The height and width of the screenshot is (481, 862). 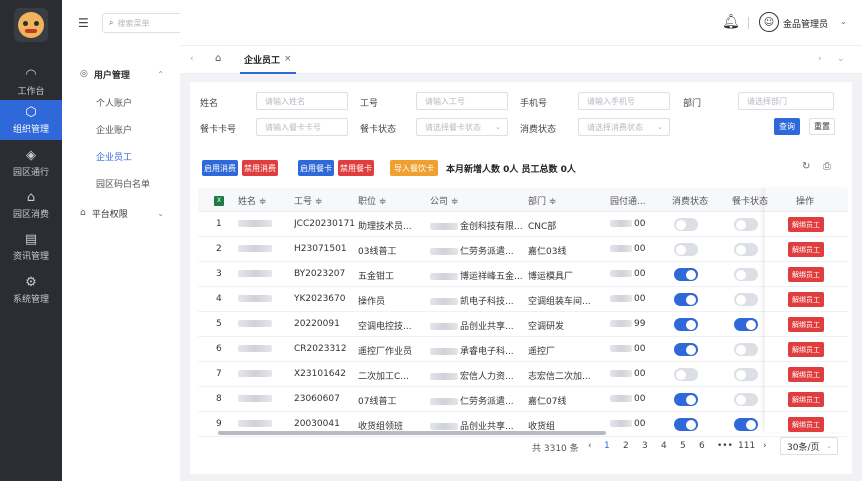 What do you see at coordinates (787, 126) in the screenshot?
I see `query-button: 查询` at bounding box center [787, 126].